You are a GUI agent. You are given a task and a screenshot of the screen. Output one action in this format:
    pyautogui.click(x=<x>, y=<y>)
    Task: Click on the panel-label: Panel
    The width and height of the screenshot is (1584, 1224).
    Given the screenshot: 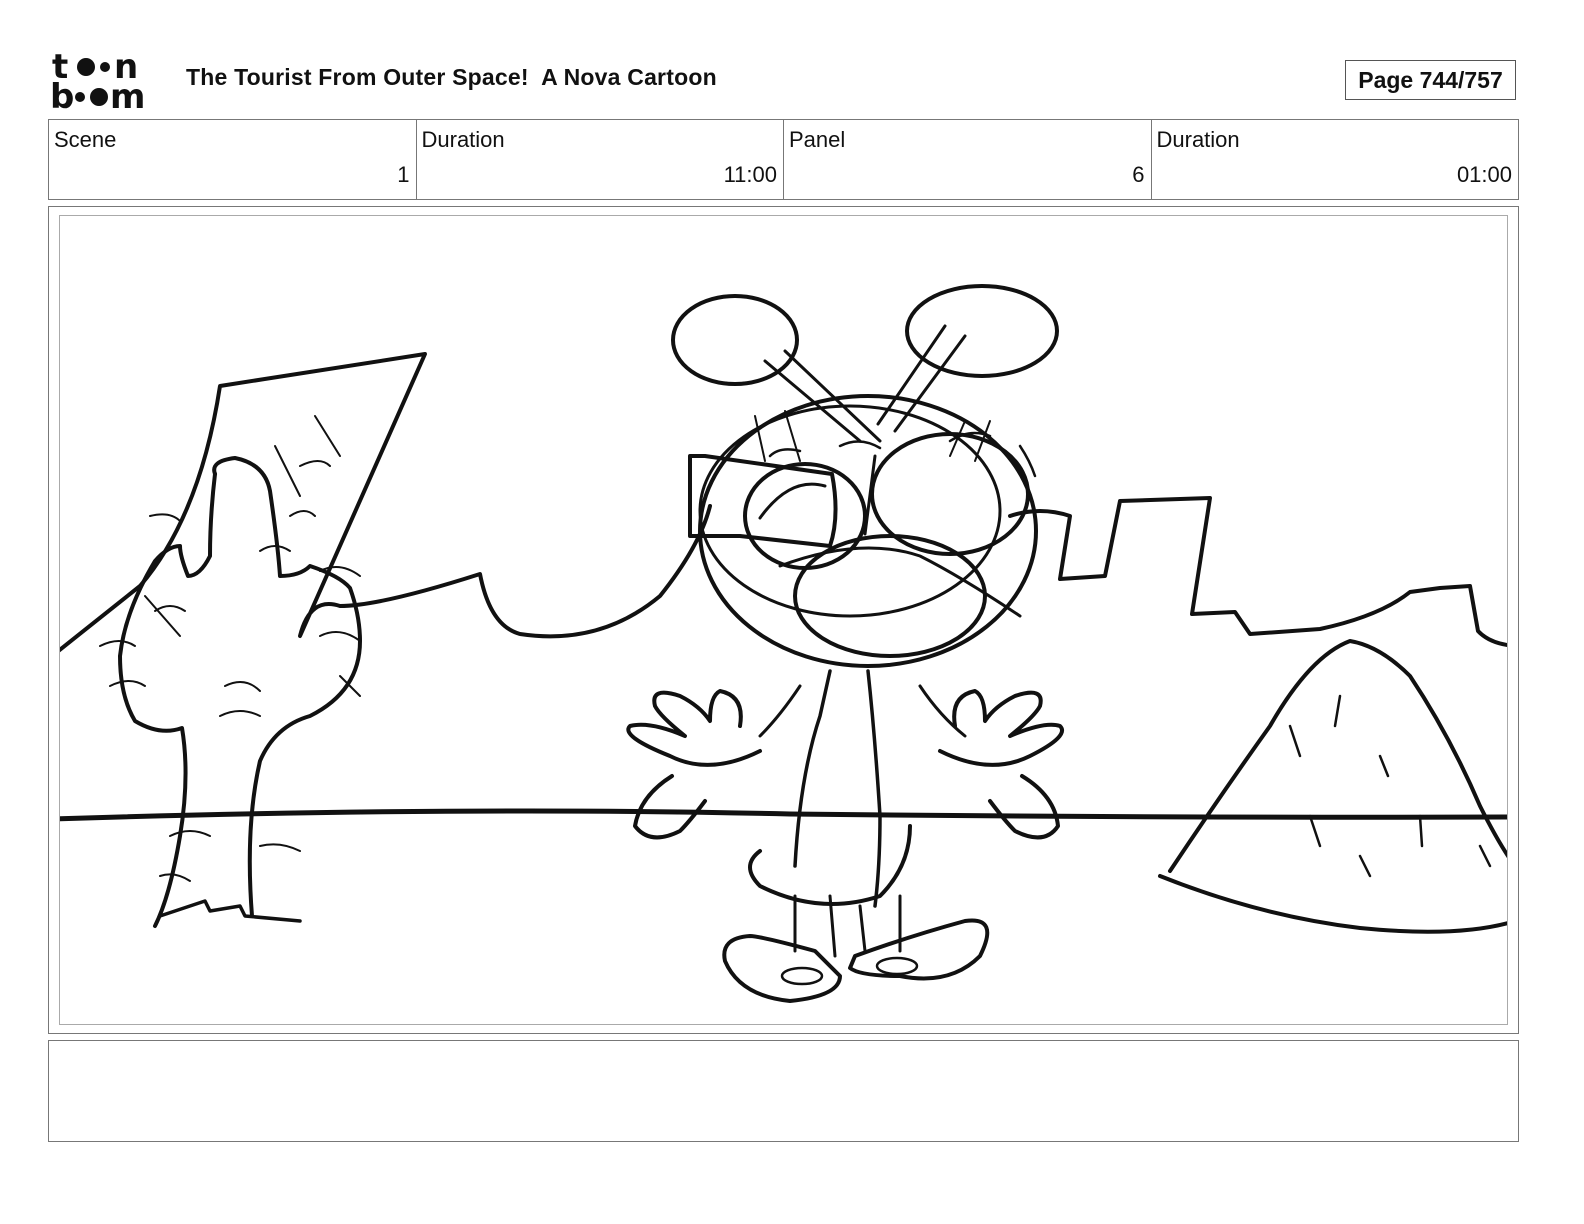 What is the action you would take?
    pyautogui.click(x=817, y=139)
    